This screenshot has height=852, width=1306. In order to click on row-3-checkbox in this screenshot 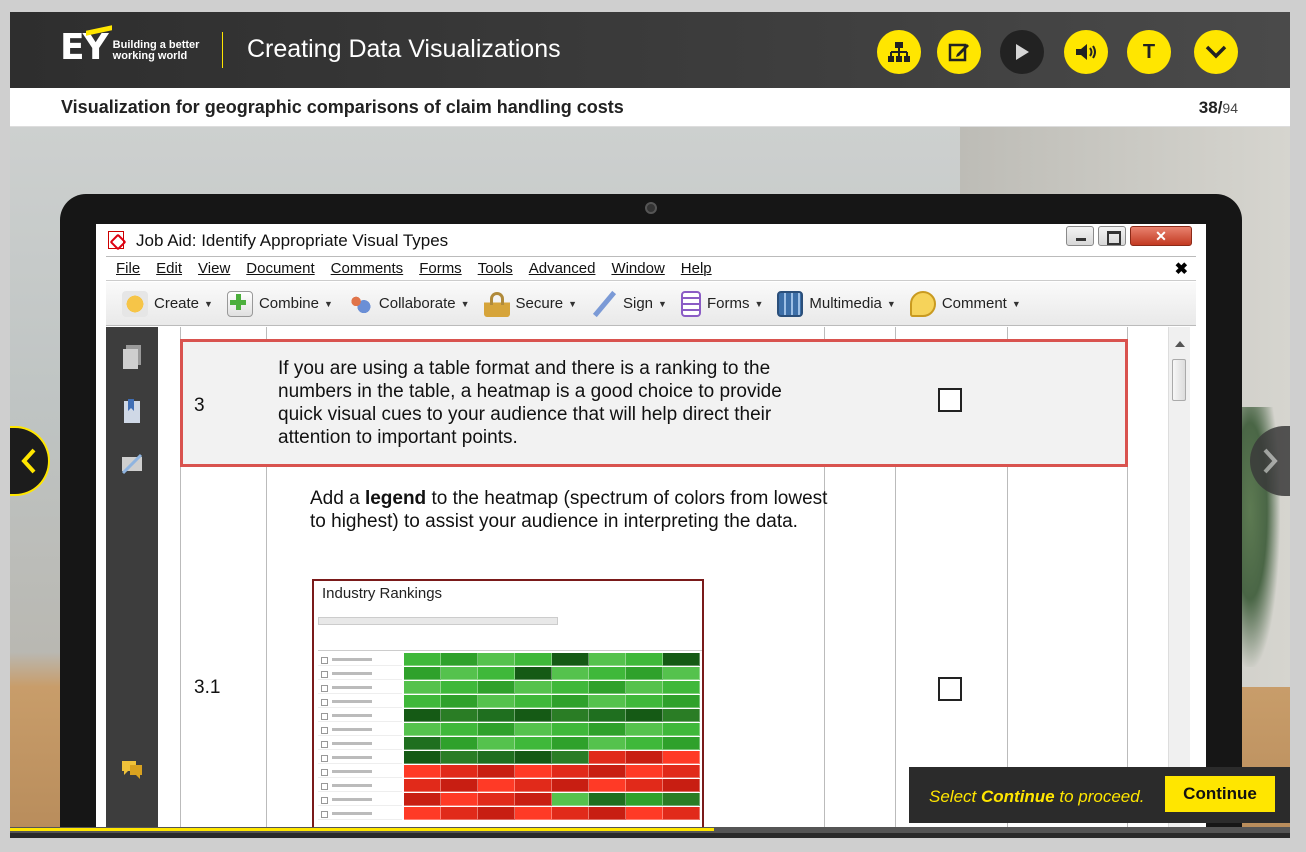, I will do `click(950, 400)`.